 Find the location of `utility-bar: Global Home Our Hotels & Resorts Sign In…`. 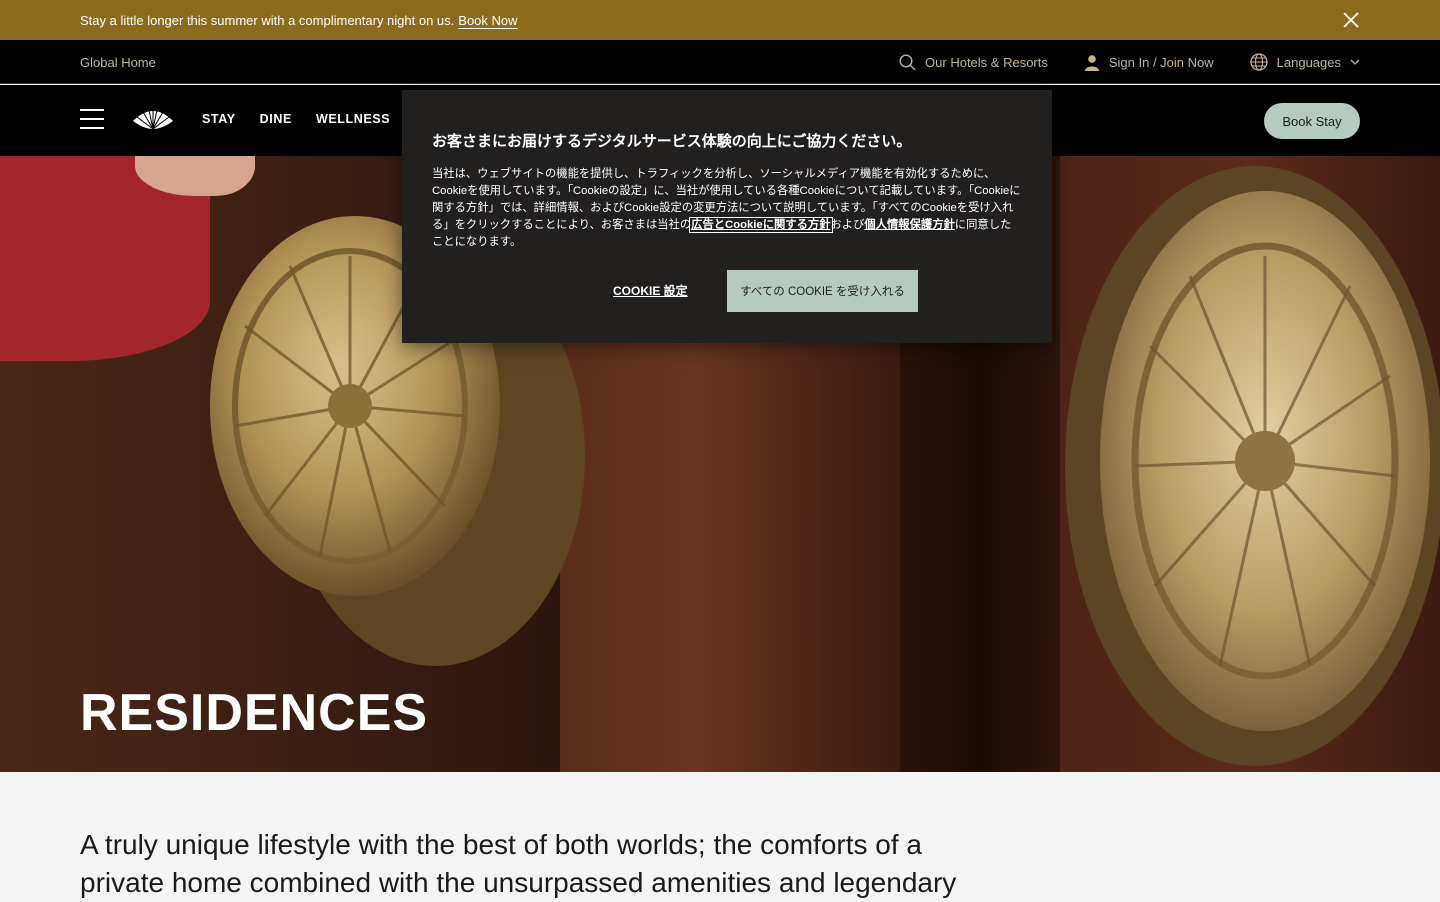

utility-bar: Global Home Our Hotels & Resorts Sign In… is located at coordinates (720, 62).